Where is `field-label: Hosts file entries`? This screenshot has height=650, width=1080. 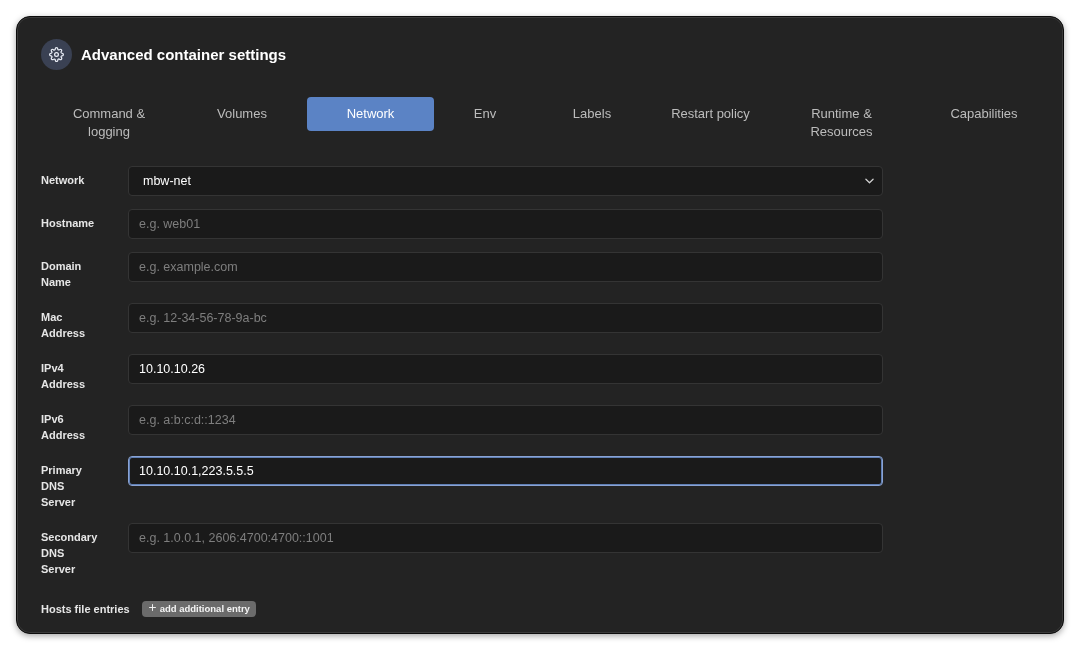
field-label: Hosts file entries is located at coordinates (85, 609).